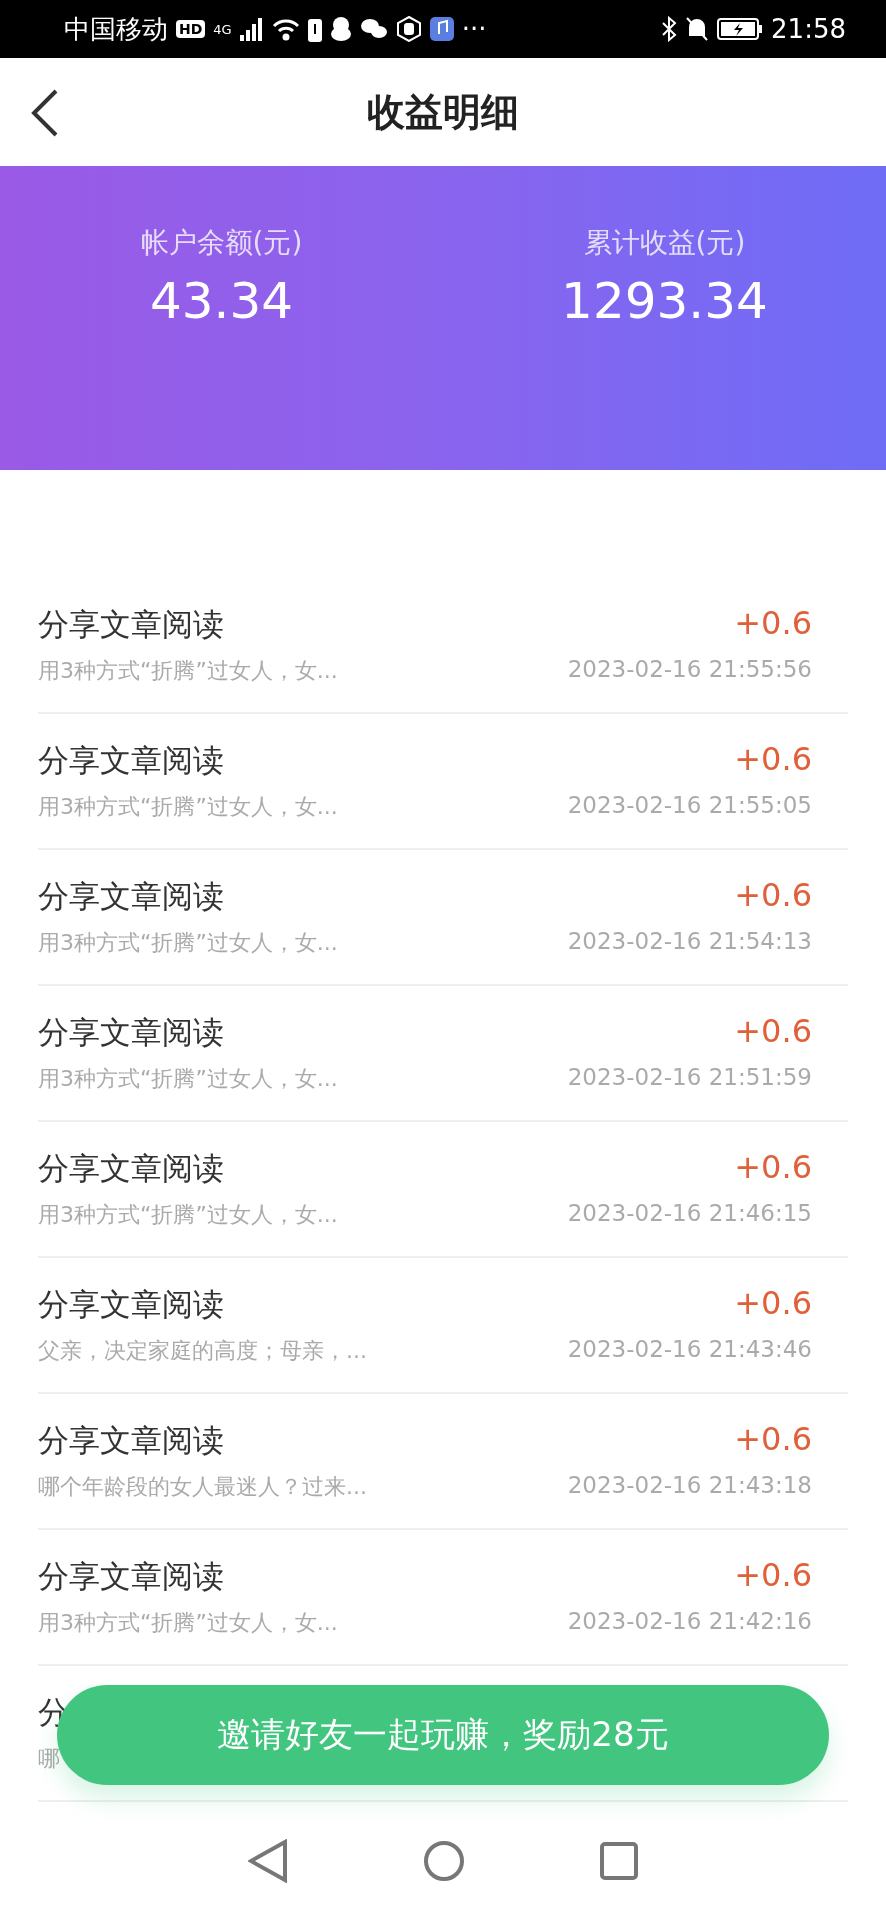 The image size is (886, 1920). What do you see at coordinates (45, 113) in the screenshot?
I see `back-icon` at bounding box center [45, 113].